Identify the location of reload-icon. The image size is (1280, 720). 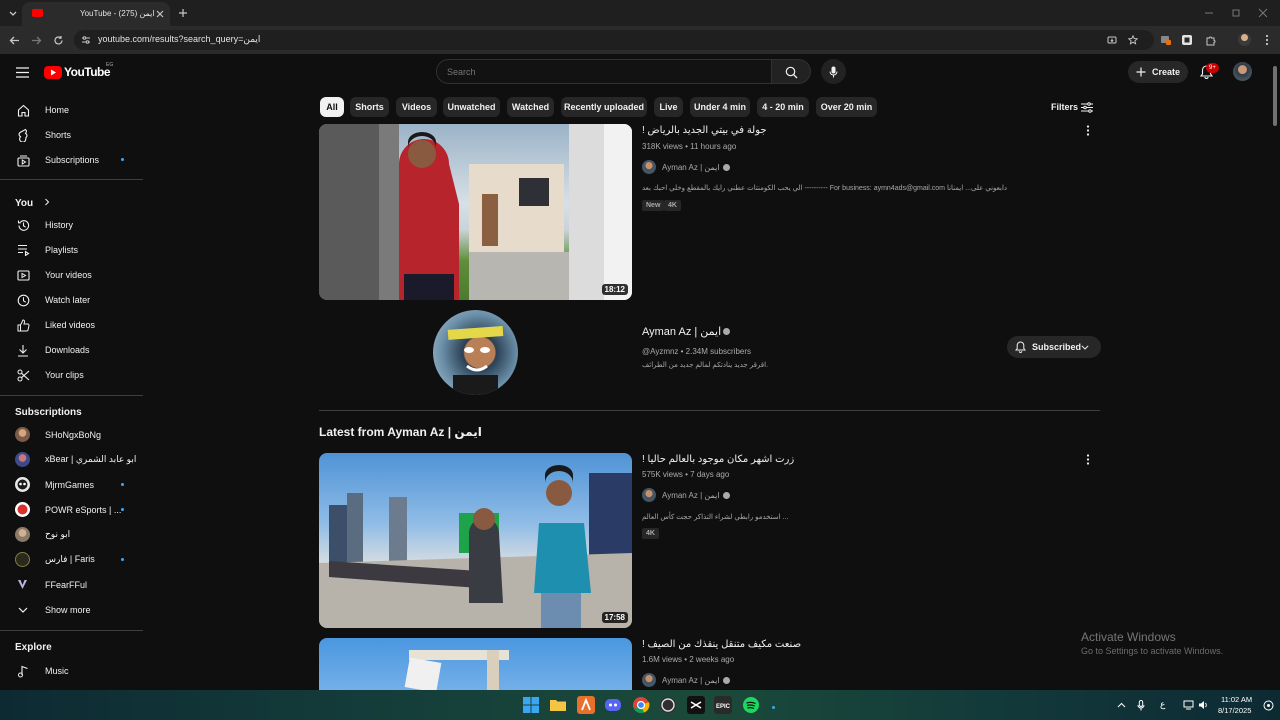
(58, 40).